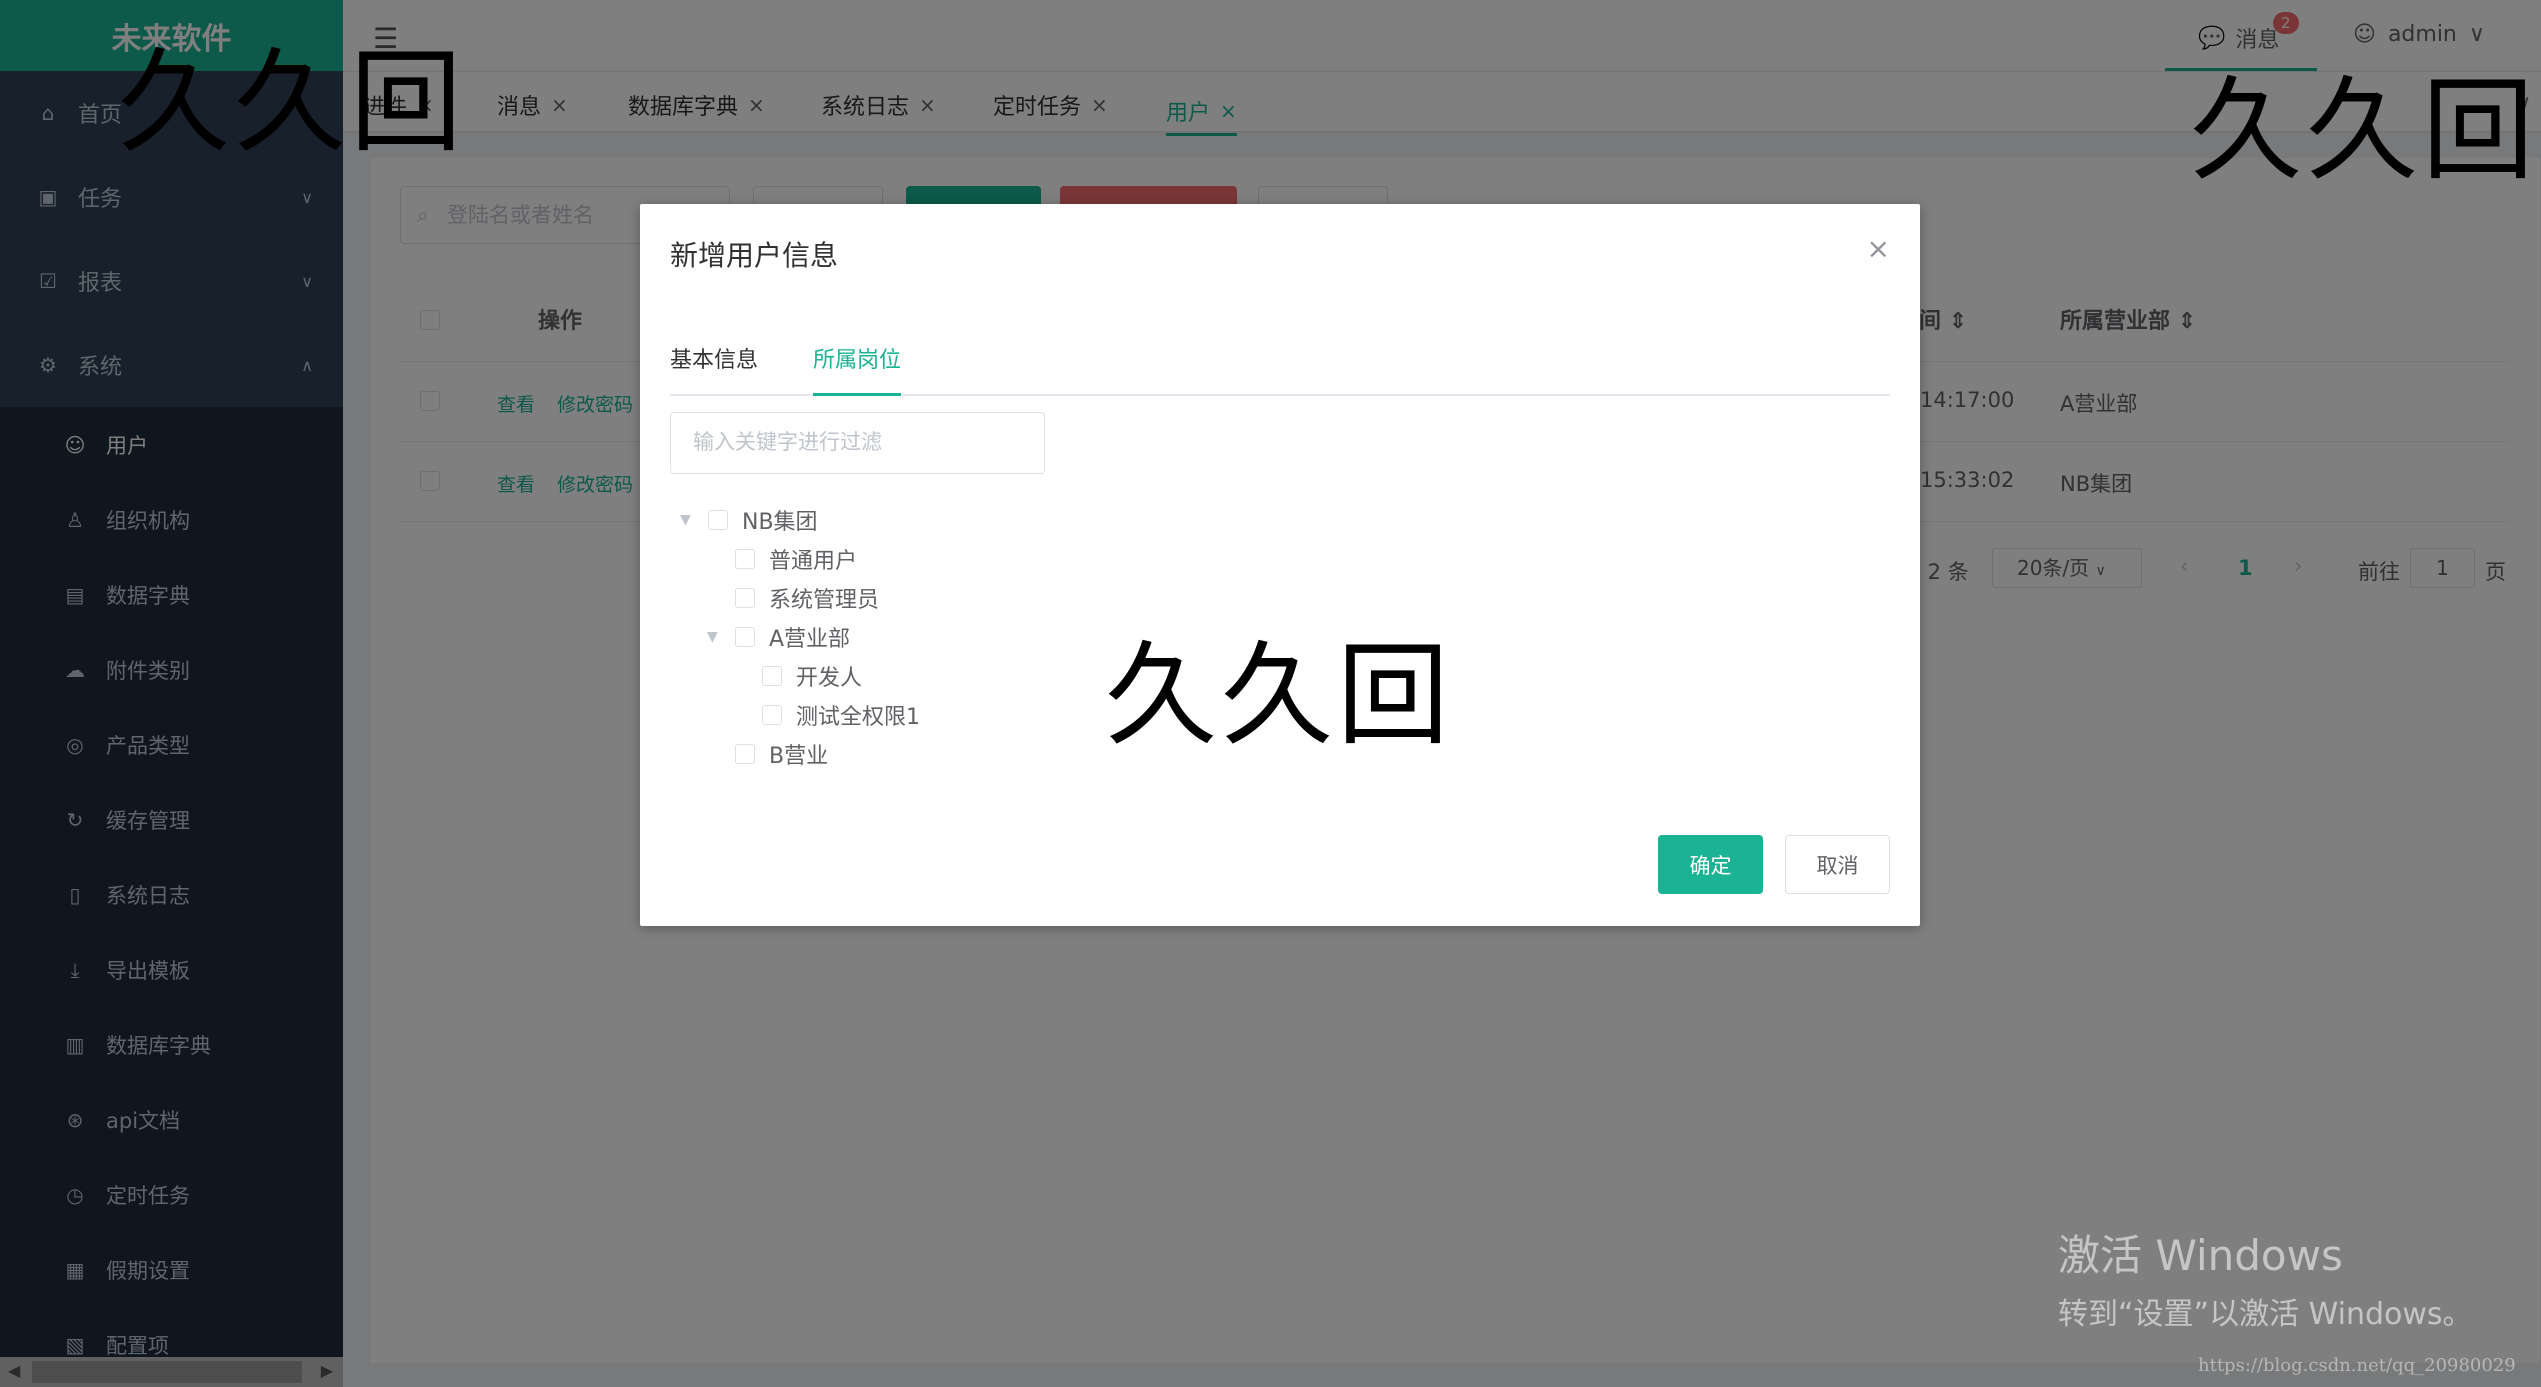 The height and width of the screenshot is (1387, 2541). Describe the element at coordinates (1837, 864) in the screenshot. I see `cancel-button: 取消` at that location.